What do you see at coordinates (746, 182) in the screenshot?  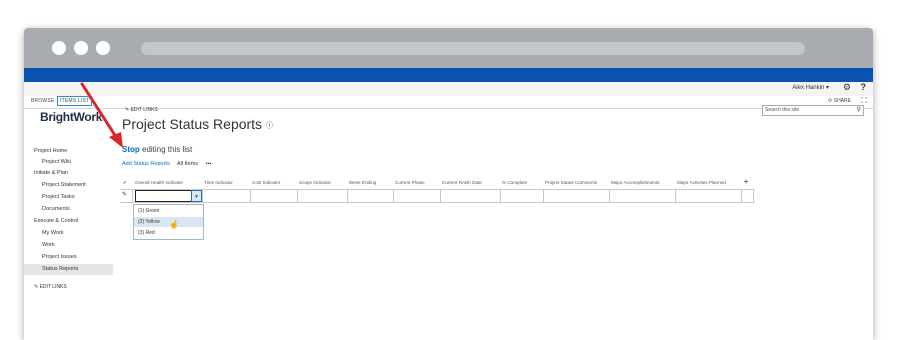 I see `add-column-button: +` at bounding box center [746, 182].